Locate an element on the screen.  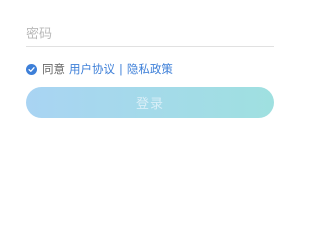
password-input is located at coordinates (150, 34).